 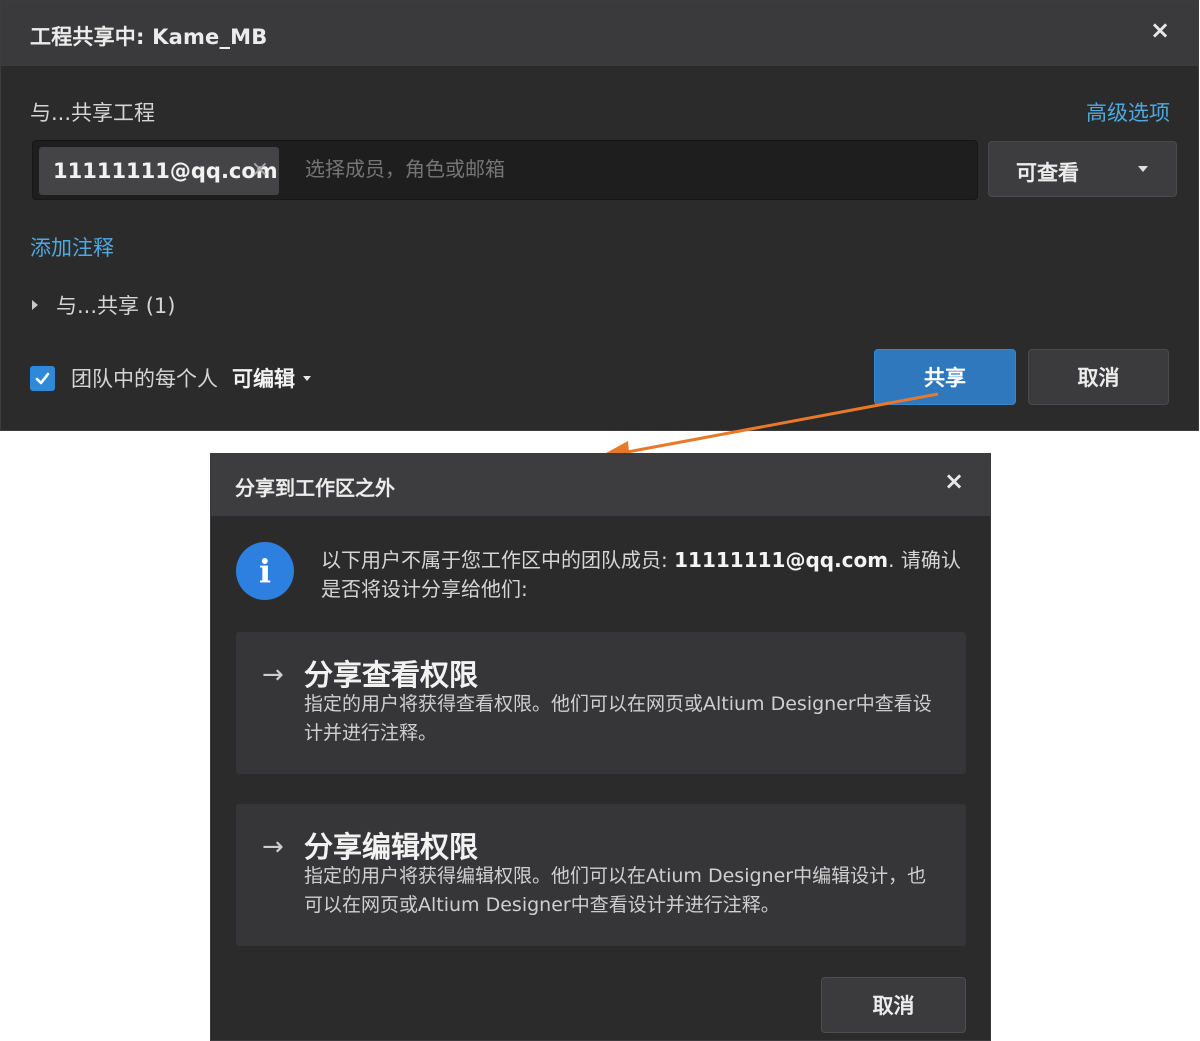 What do you see at coordinates (315, 488) in the screenshot?
I see `dialog-title: 分享到工作区之外` at bounding box center [315, 488].